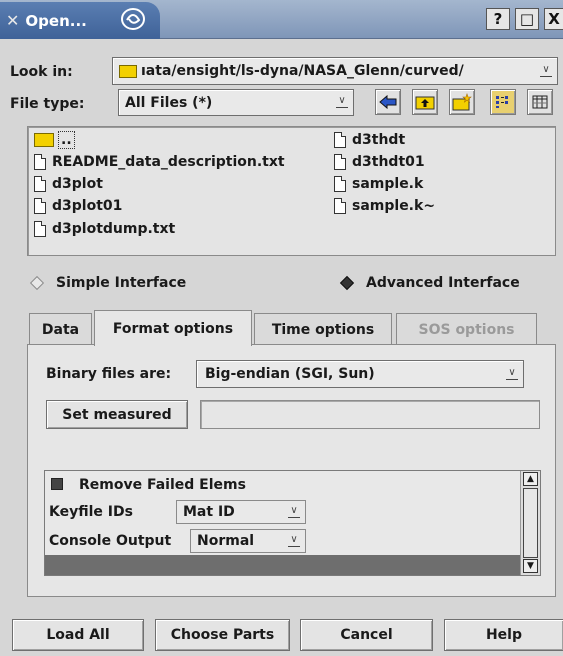  I want to click on set-measured-button: Set measured, so click(117, 414).